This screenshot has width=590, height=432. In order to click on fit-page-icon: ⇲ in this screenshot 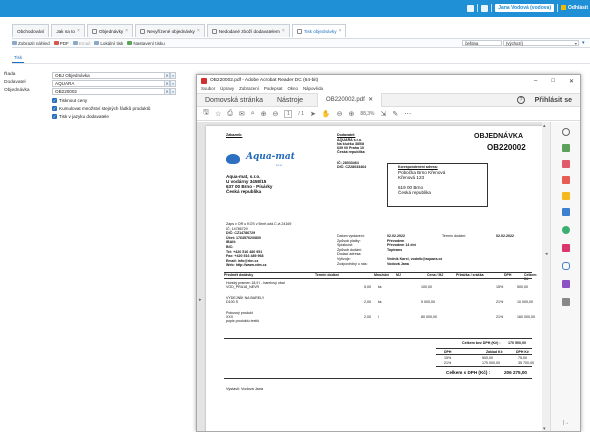, I will do `click(384, 114)`.